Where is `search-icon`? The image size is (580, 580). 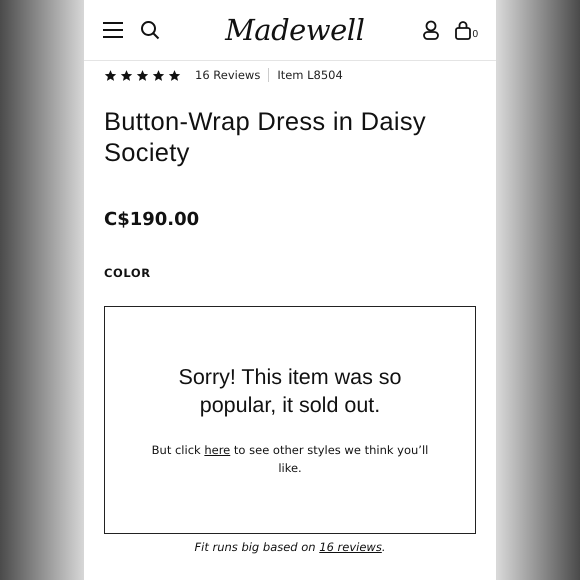 search-icon is located at coordinates (150, 30).